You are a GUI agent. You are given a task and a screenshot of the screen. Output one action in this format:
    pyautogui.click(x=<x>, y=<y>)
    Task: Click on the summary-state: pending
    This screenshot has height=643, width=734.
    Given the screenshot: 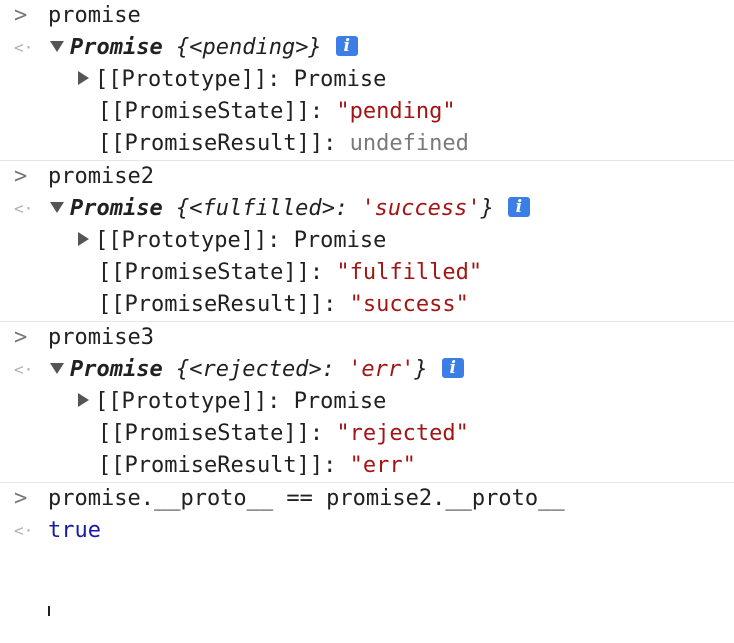 What is the action you would take?
    pyautogui.click(x=249, y=47)
    